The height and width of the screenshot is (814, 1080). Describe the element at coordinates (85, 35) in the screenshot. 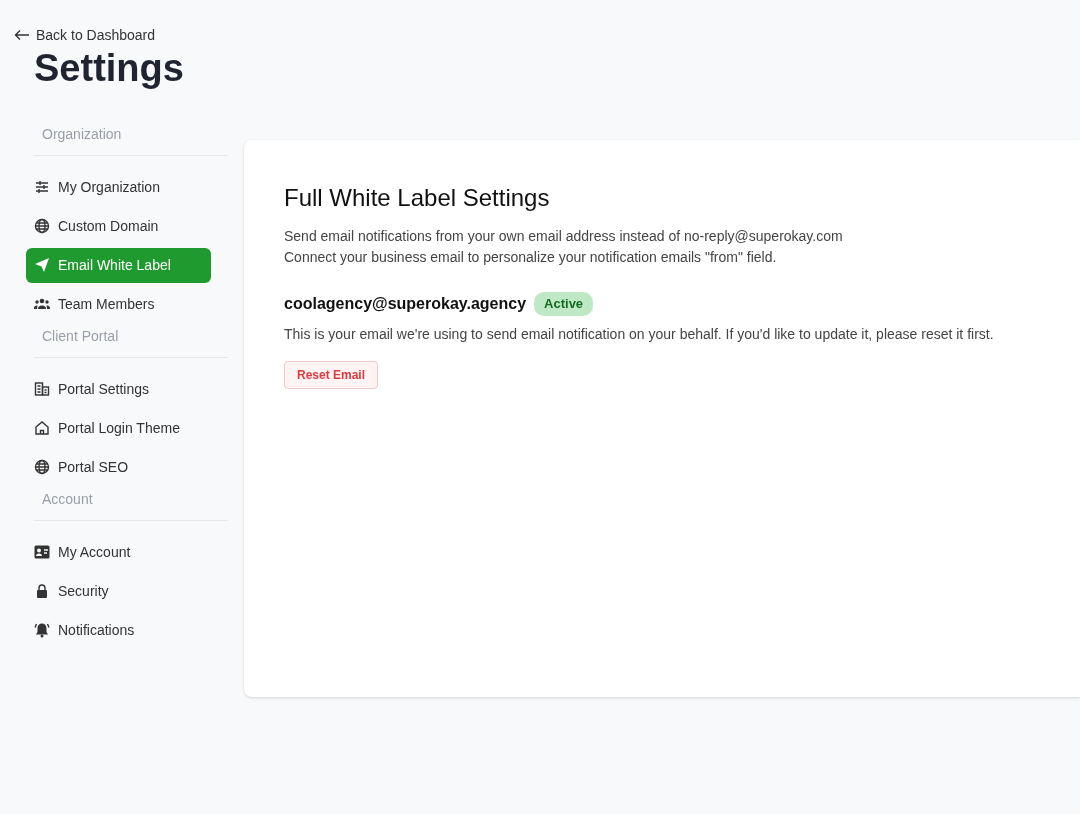

I see `back-link: Back to Dashboard` at that location.